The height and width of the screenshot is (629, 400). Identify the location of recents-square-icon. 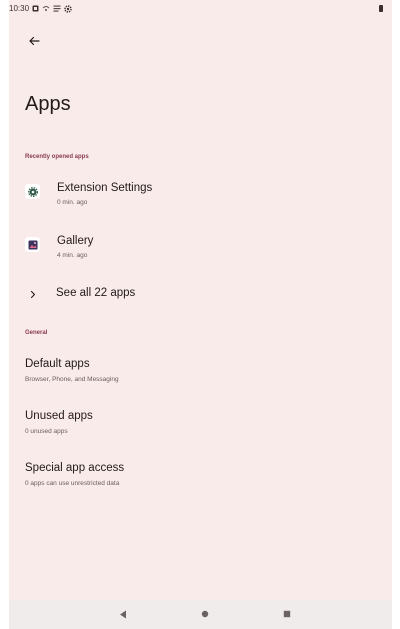
(287, 614).